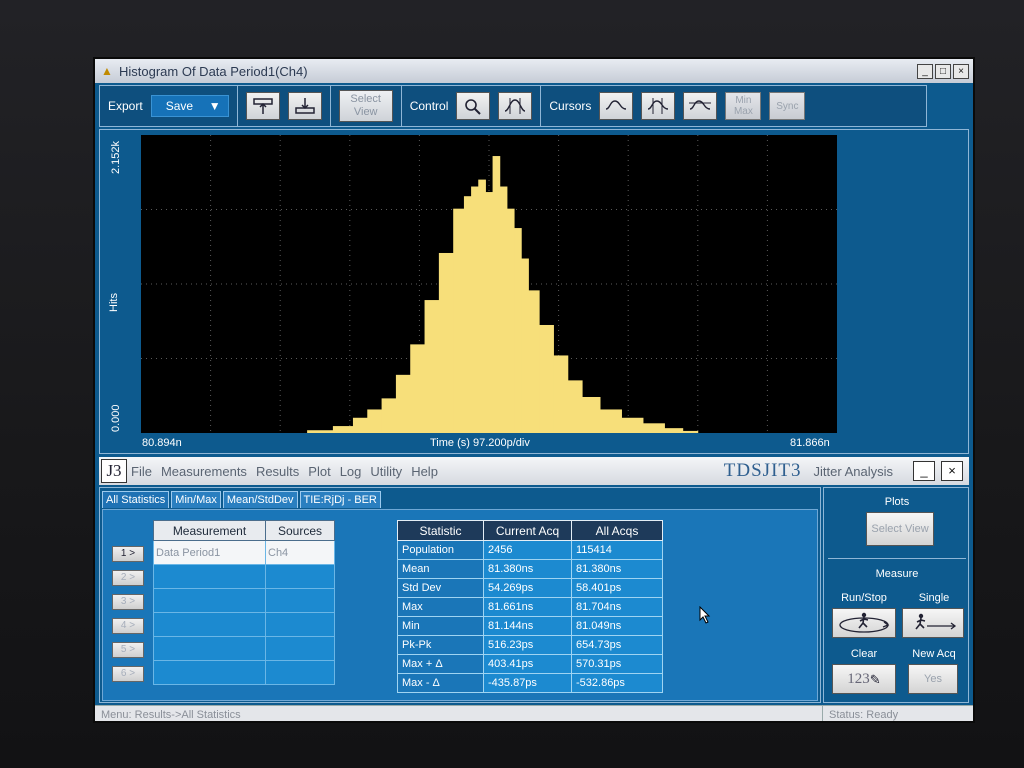  I want to click on menu-plot: Plot, so click(319, 471).